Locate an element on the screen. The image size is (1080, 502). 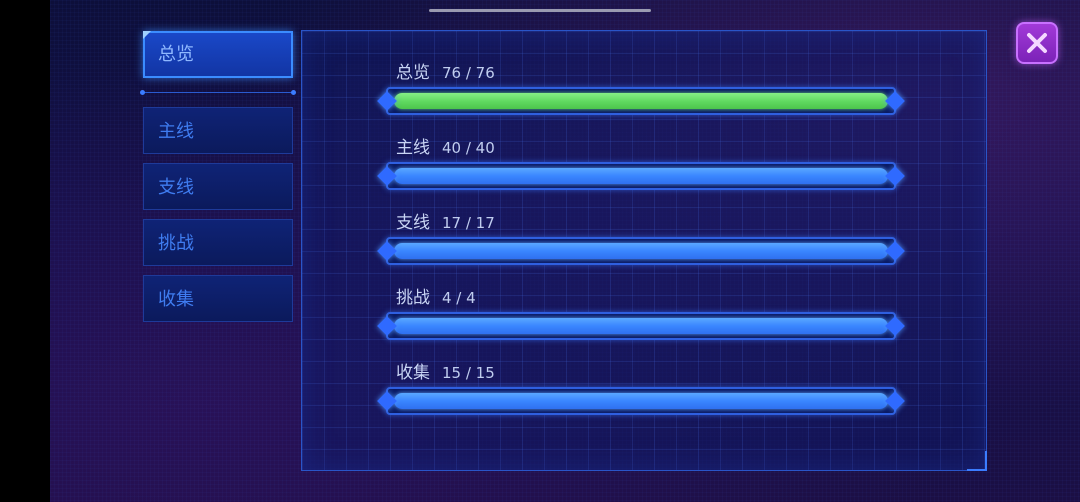
progress-category: 总览 is located at coordinates (413, 73).